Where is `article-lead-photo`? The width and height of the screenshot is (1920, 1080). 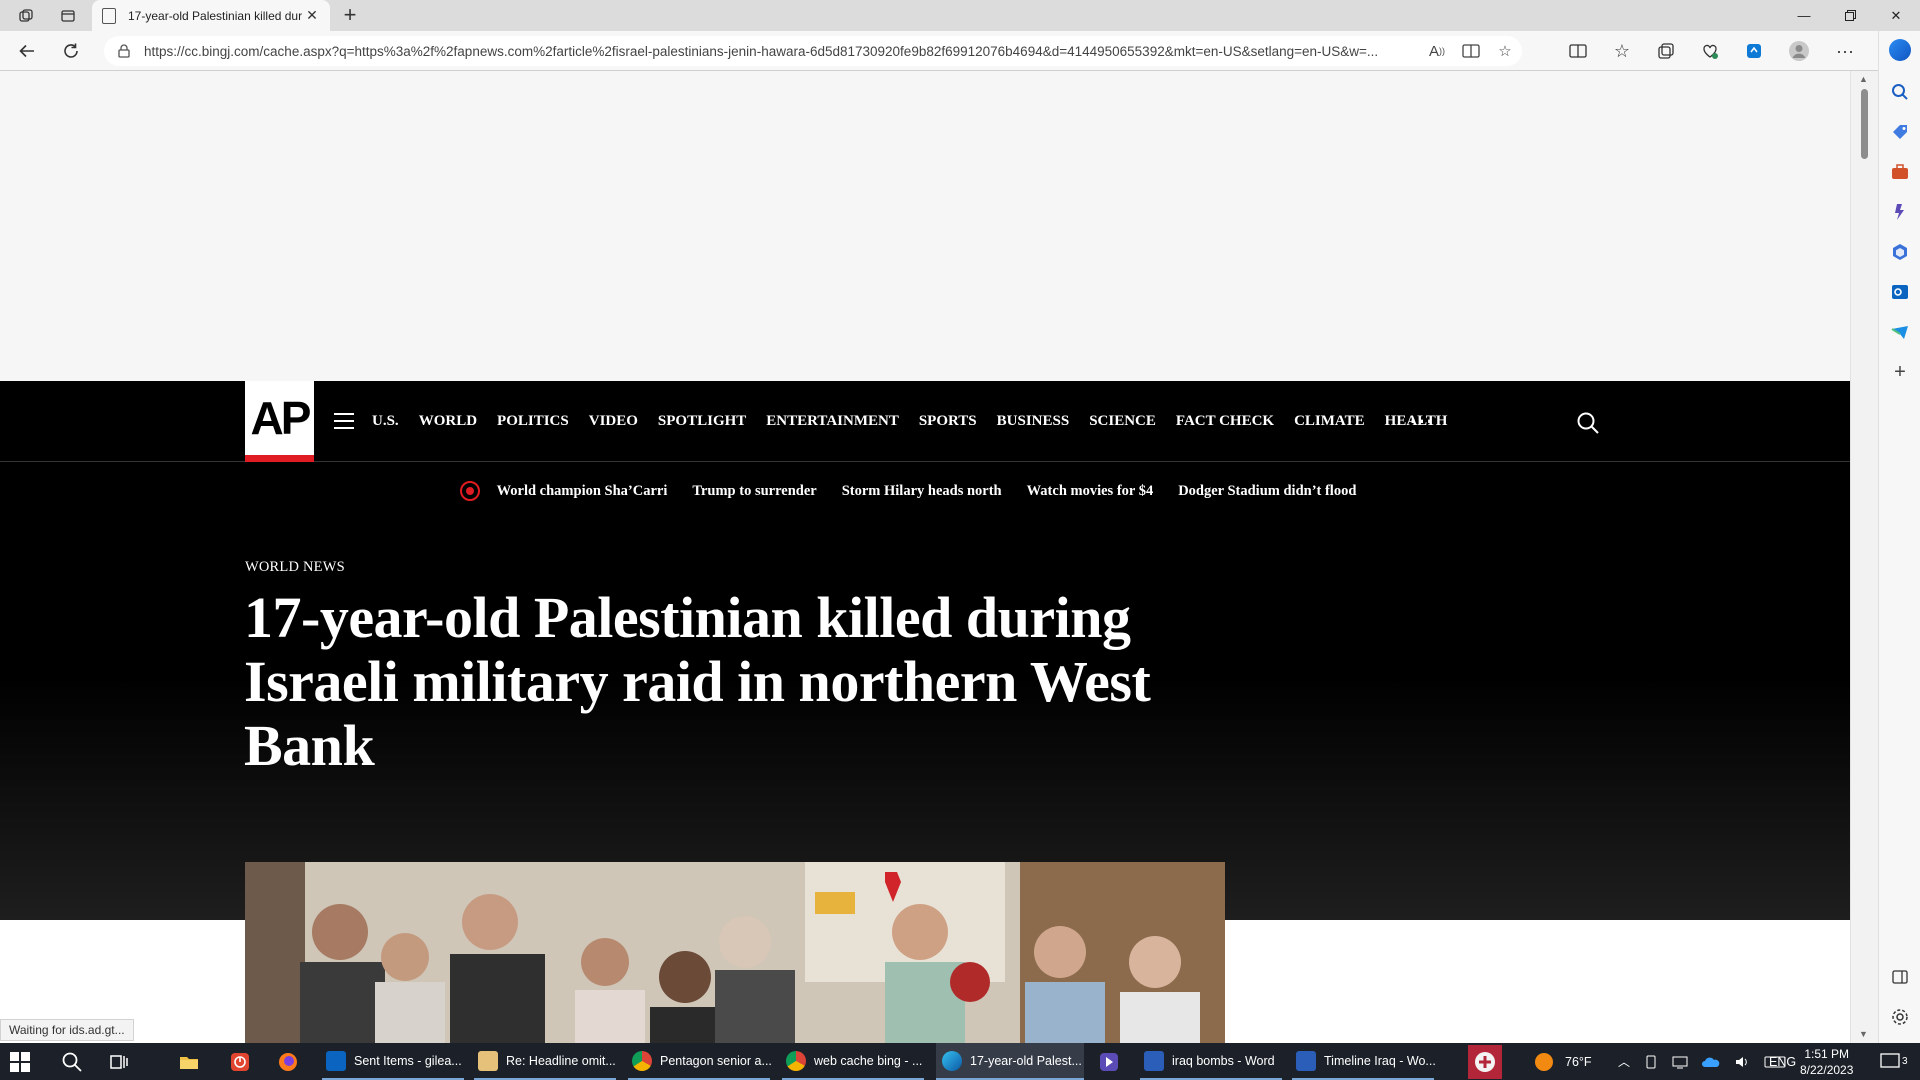
article-lead-photo is located at coordinates (735, 952).